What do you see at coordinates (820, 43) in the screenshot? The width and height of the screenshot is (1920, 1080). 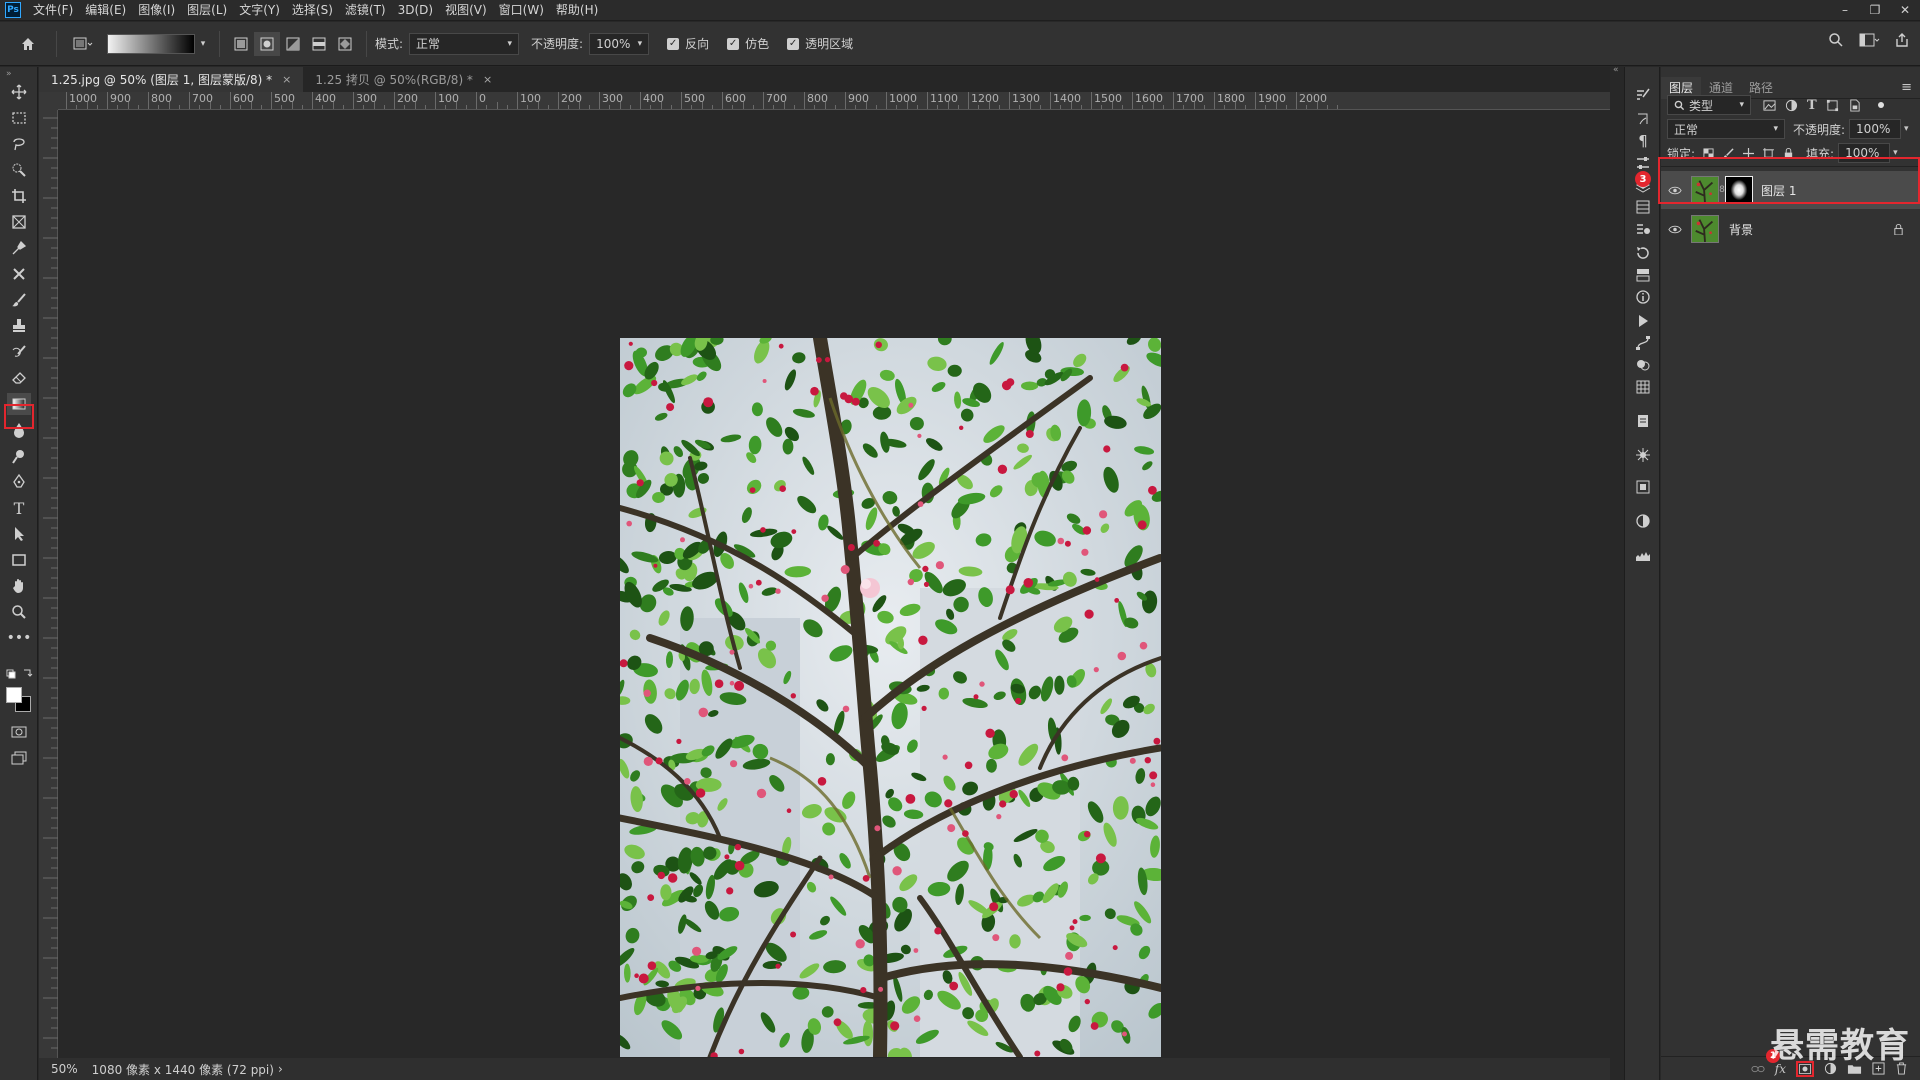 I see `transparency-checkbox: ✓ 透明区域` at bounding box center [820, 43].